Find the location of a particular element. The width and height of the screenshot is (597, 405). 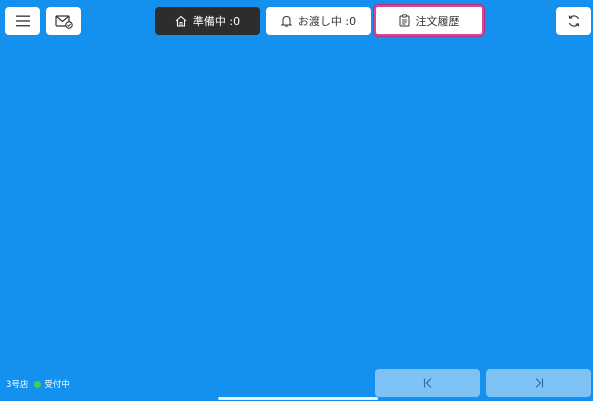

status-dot-icon is located at coordinates (38, 384).